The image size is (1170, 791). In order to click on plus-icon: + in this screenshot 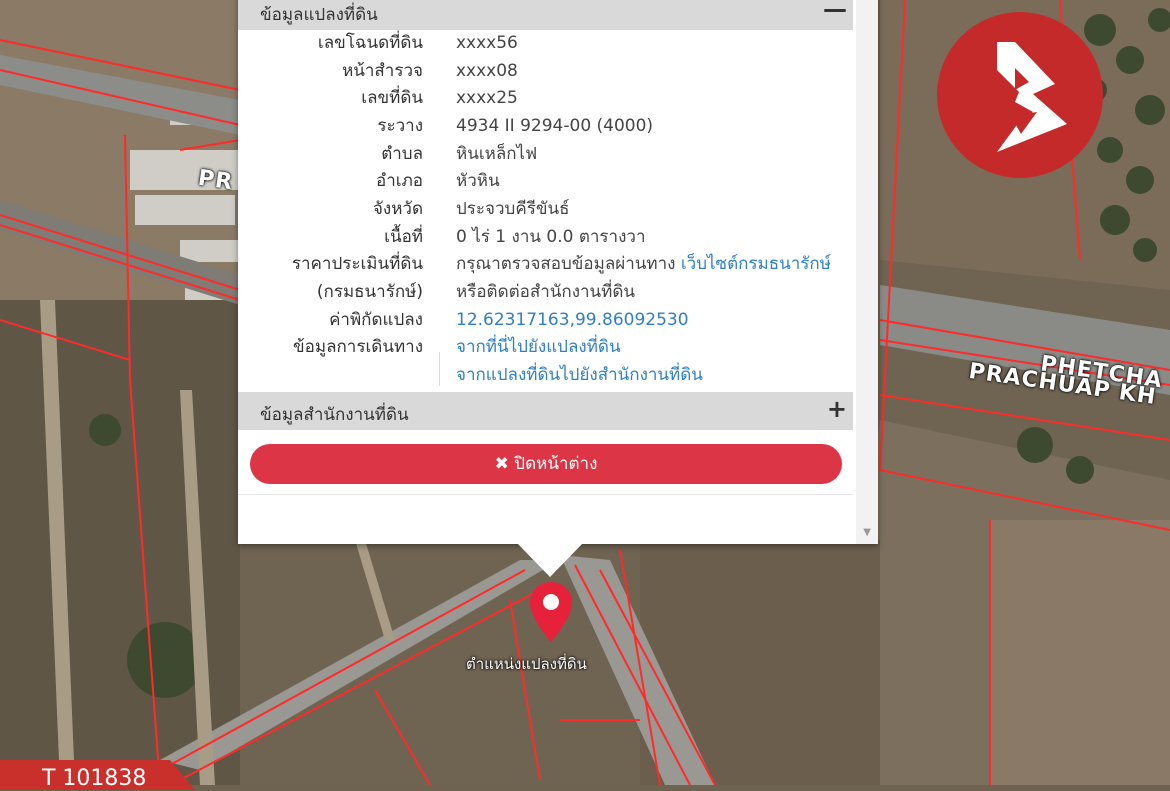, I will do `click(837, 409)`.